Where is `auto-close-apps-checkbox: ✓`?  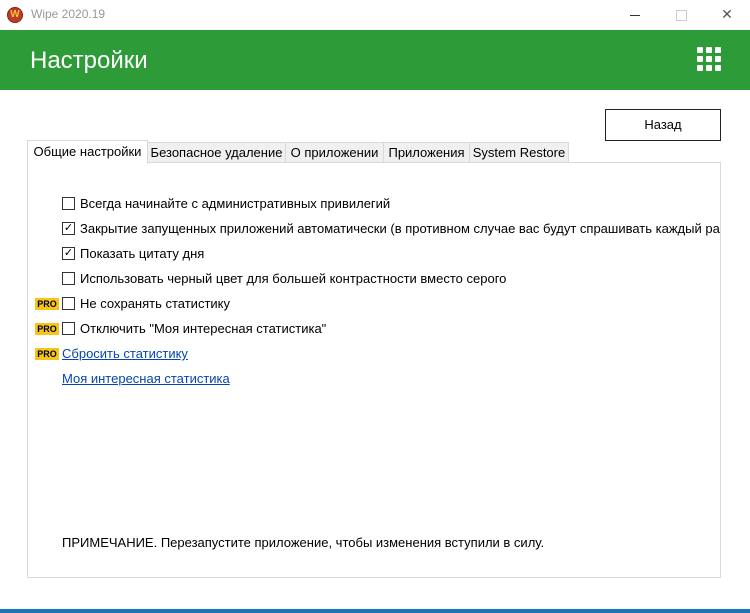 auto-close-apps-checkbox: ✓ is located at coordinates (68, 228).